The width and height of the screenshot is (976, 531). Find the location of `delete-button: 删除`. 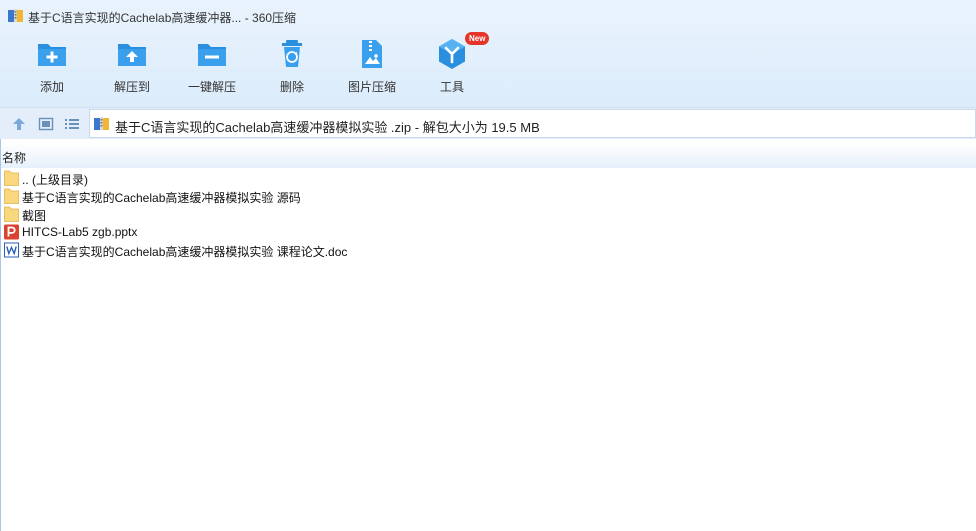

delete-button: 删除 is located at coordinates (292, 69).